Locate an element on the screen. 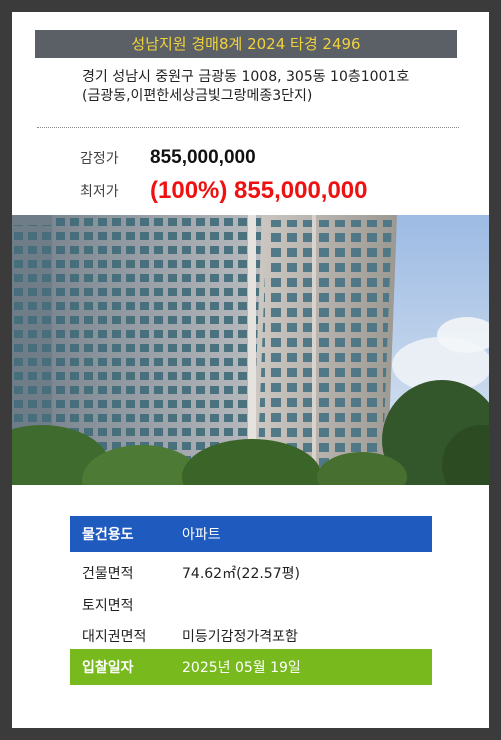 The image size is (501, 740). court-case-title: 성남지원 경매8계 2024 타경 2496 is located at coordinates (246, 44).